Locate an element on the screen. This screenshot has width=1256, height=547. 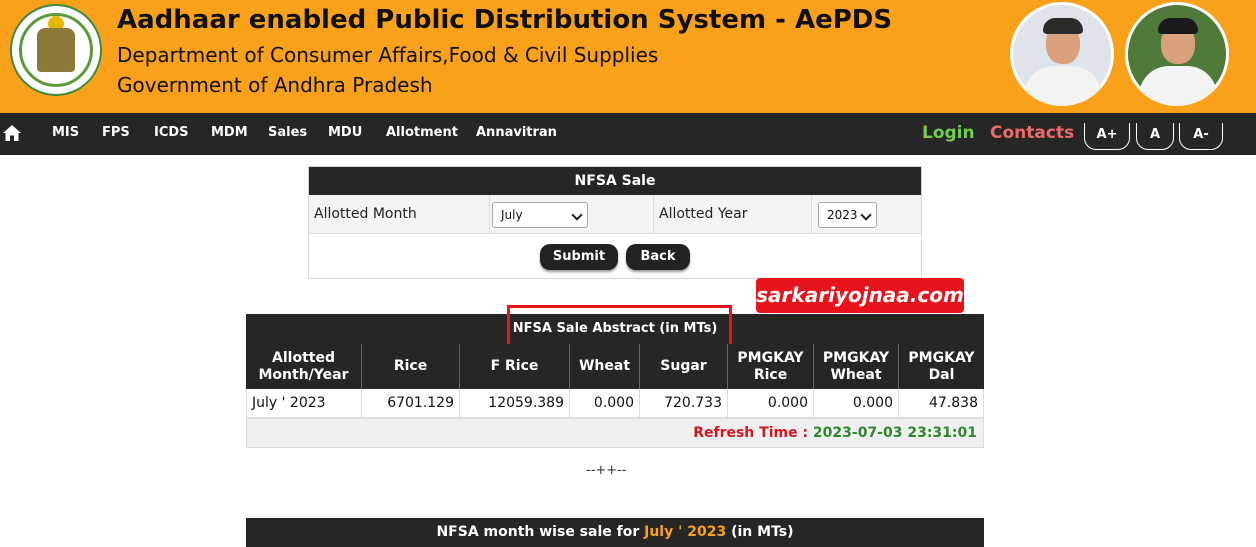
font-increase-button: A+ is located at coordinates (1107, 136).